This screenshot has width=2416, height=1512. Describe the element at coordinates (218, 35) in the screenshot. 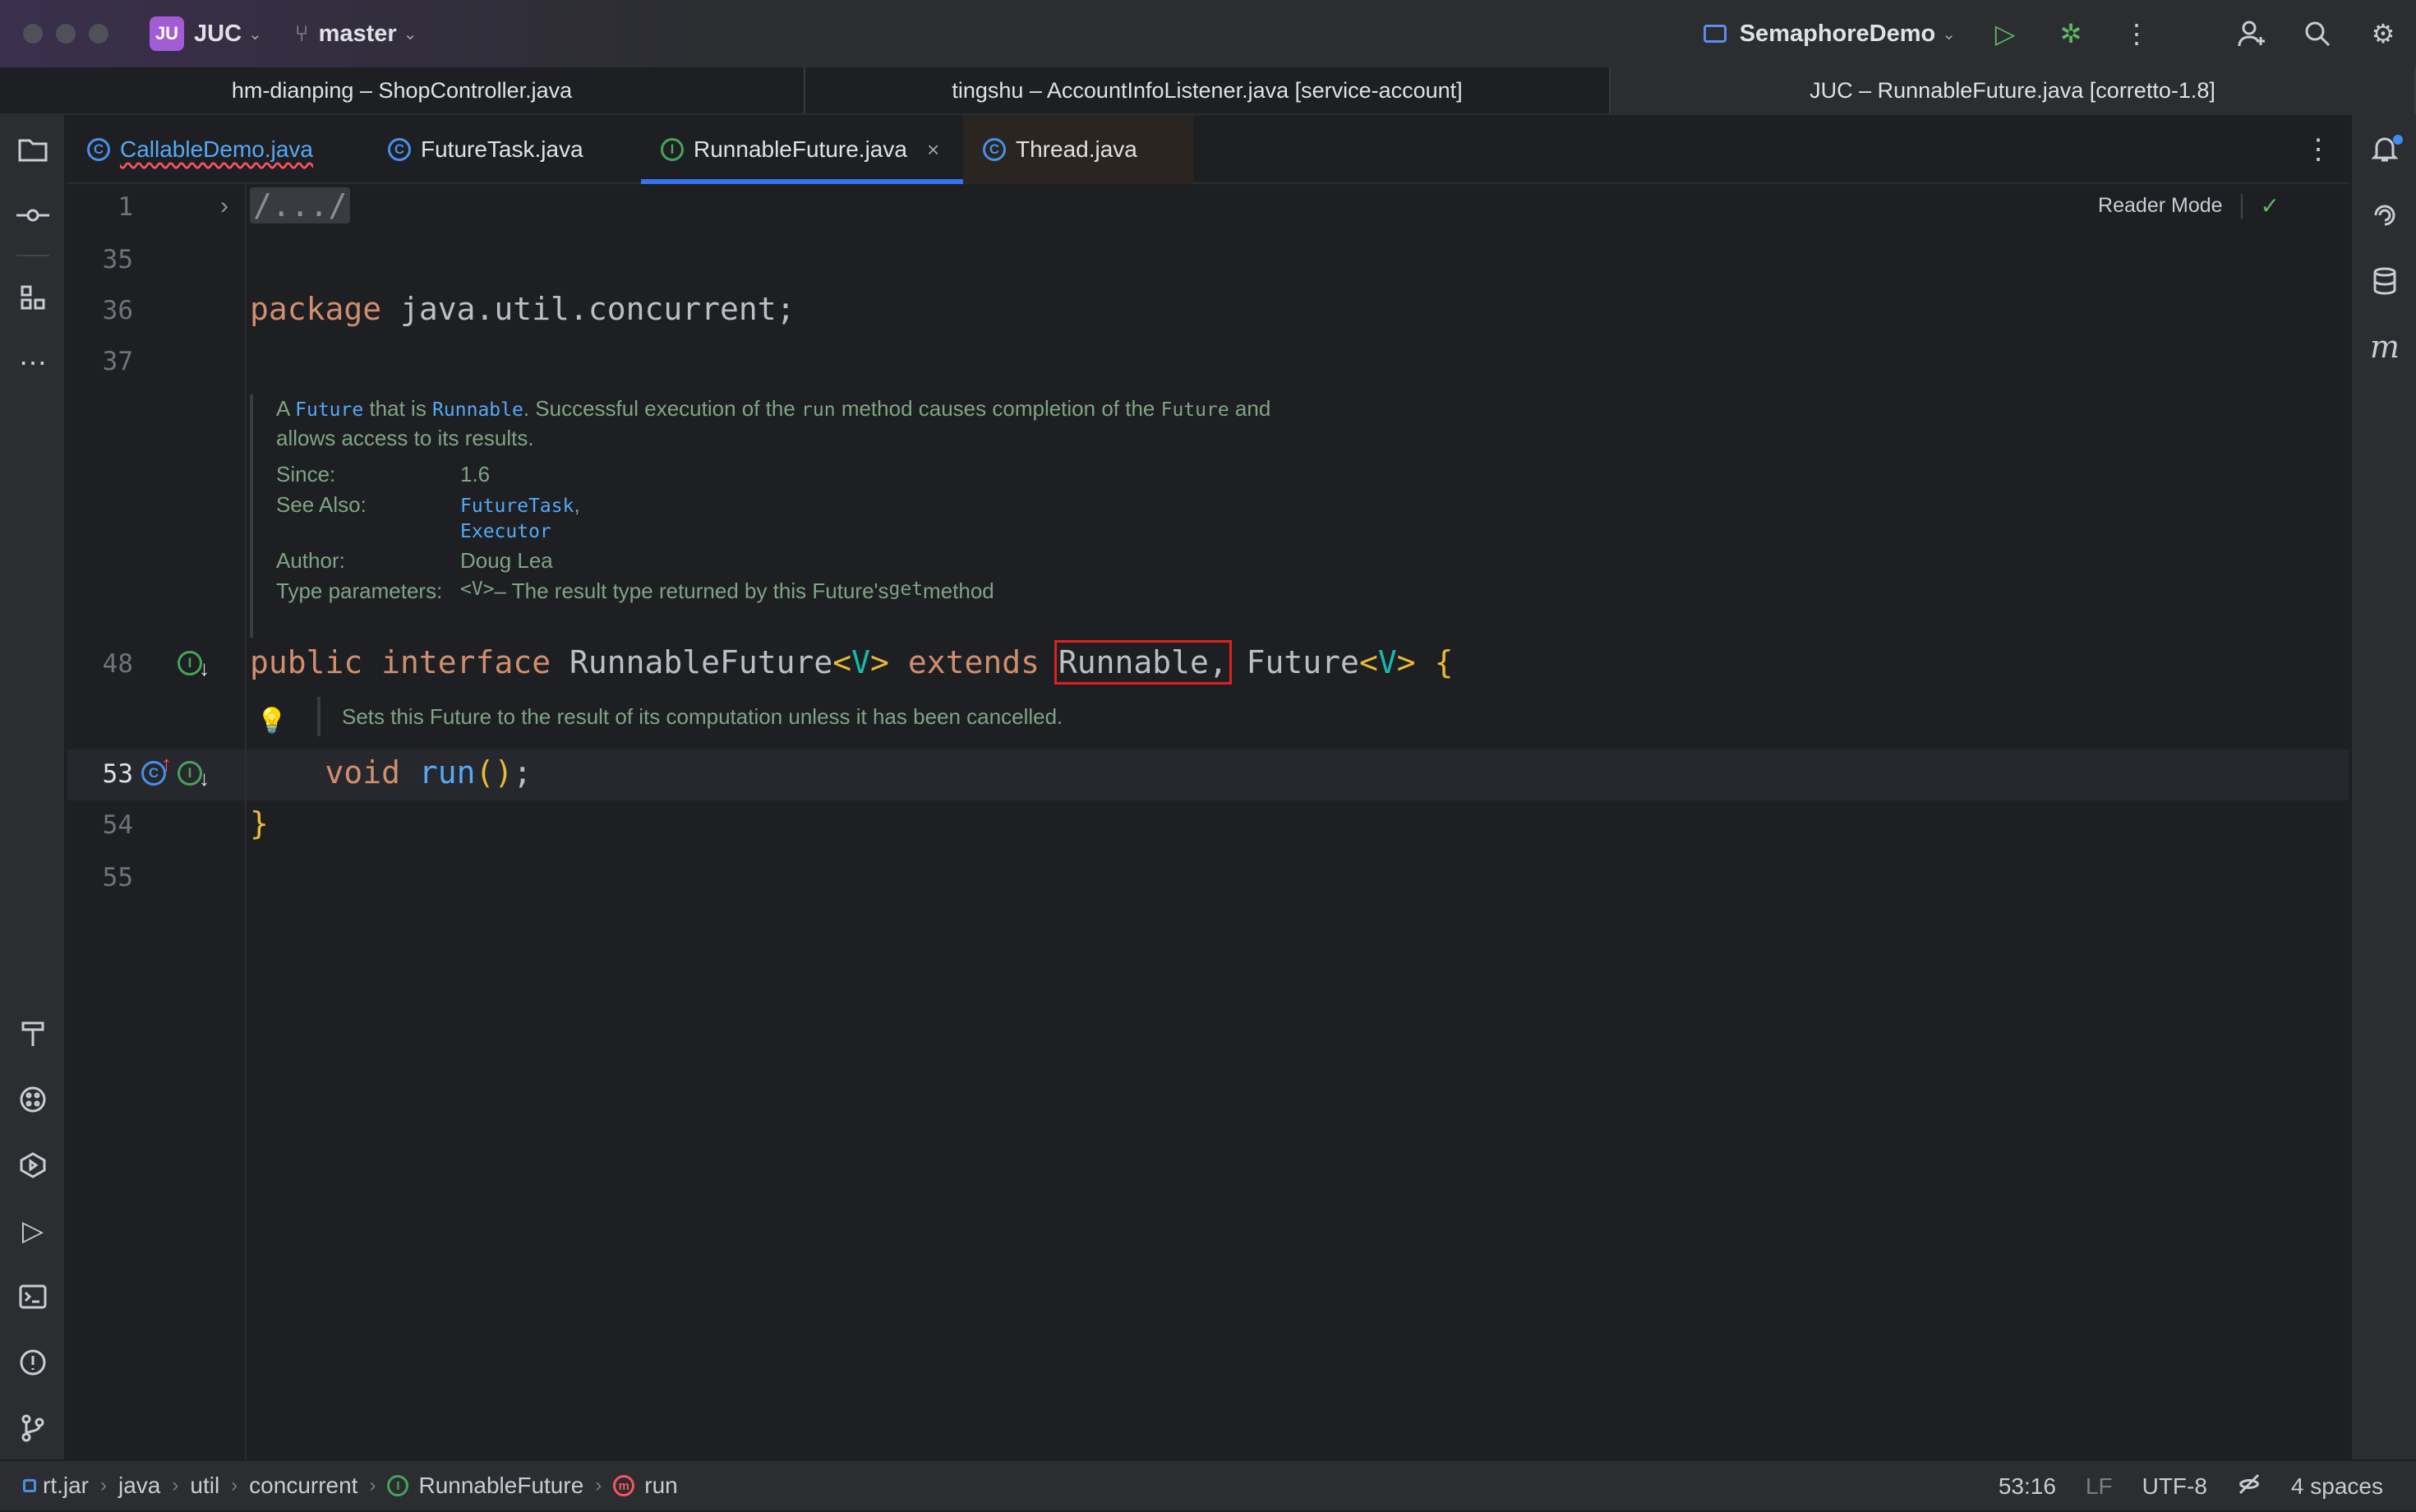

I see `project-name: JUC` at that location.